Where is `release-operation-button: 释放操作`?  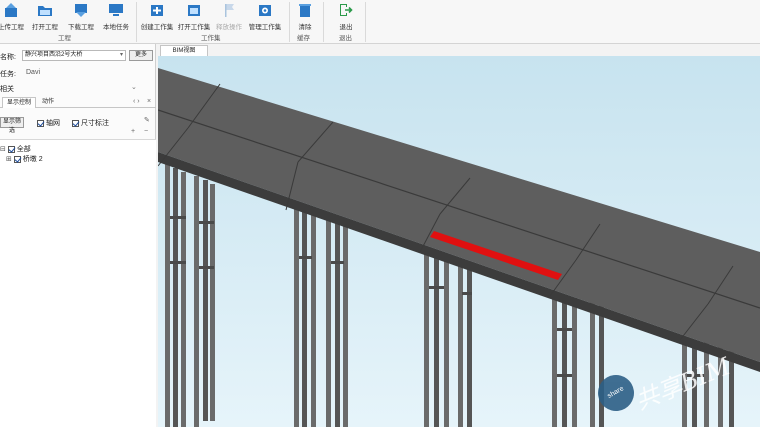
release-operation-button: 释放操作 is located at coordinates (229, 17).